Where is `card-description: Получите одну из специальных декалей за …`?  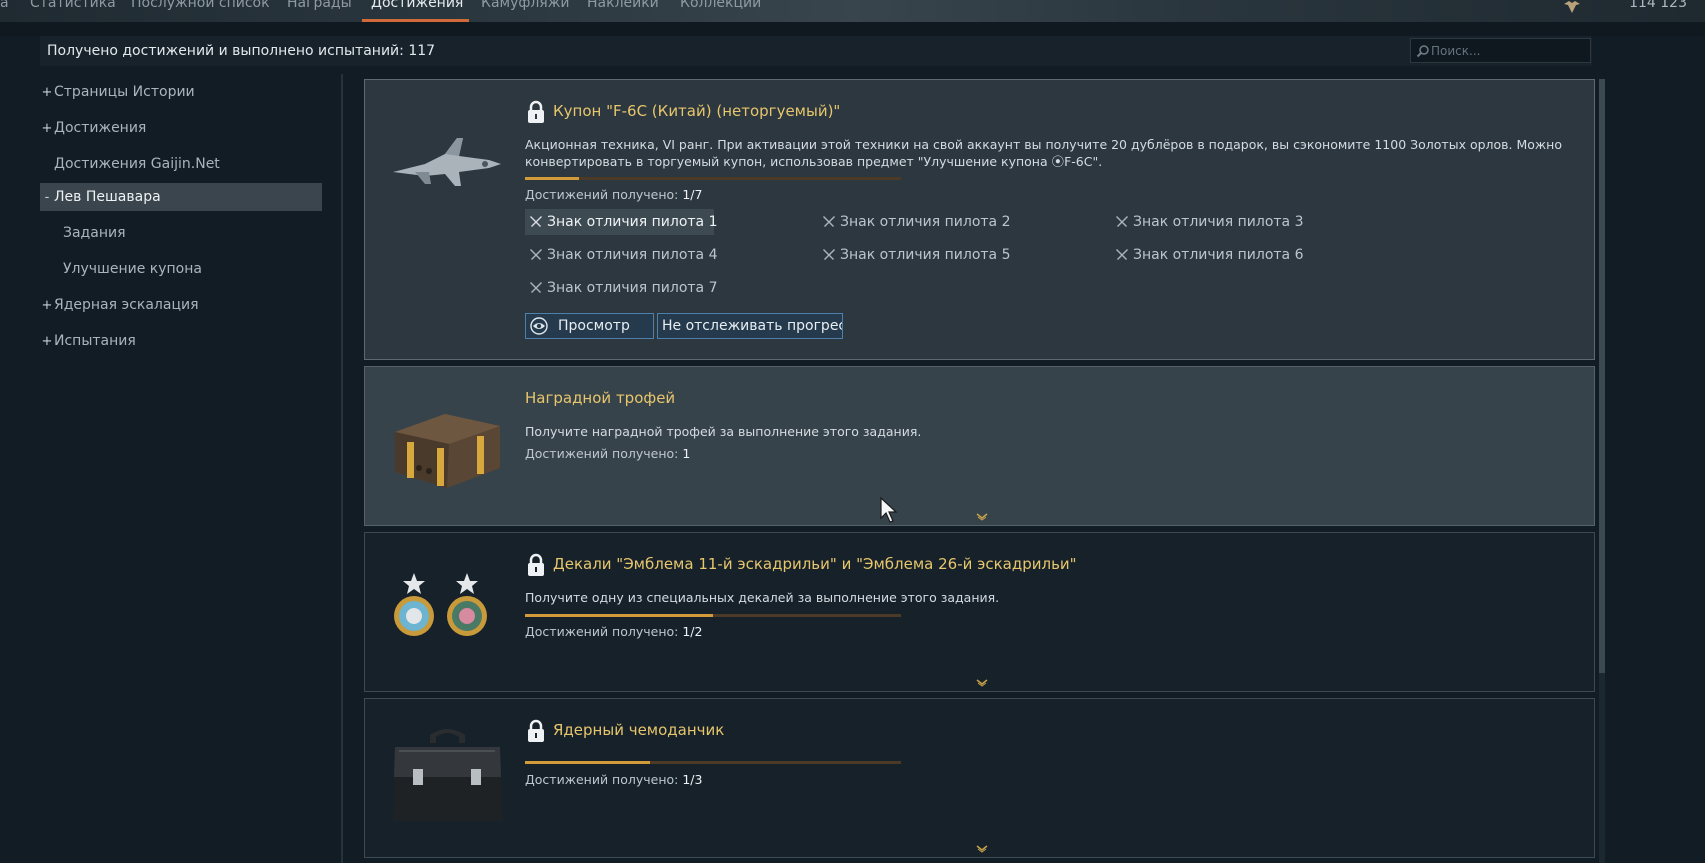
card-description: Получите одну из специальных декалей за … is located at coordinates (762, 597).